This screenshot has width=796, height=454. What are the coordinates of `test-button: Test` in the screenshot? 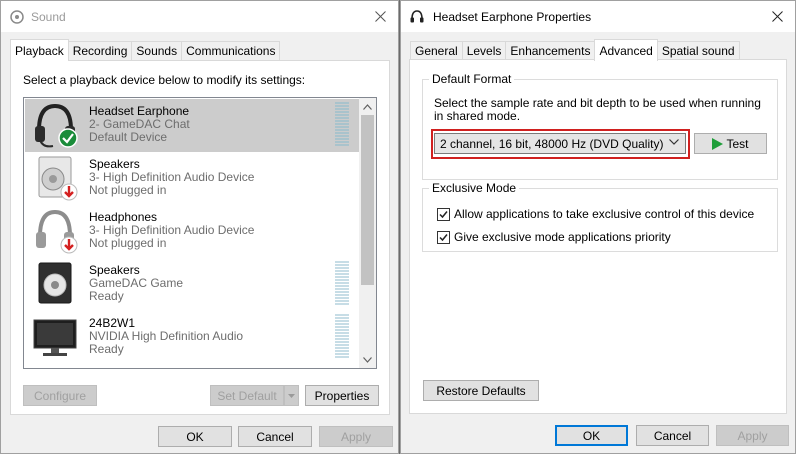 It's located at (730, 143).